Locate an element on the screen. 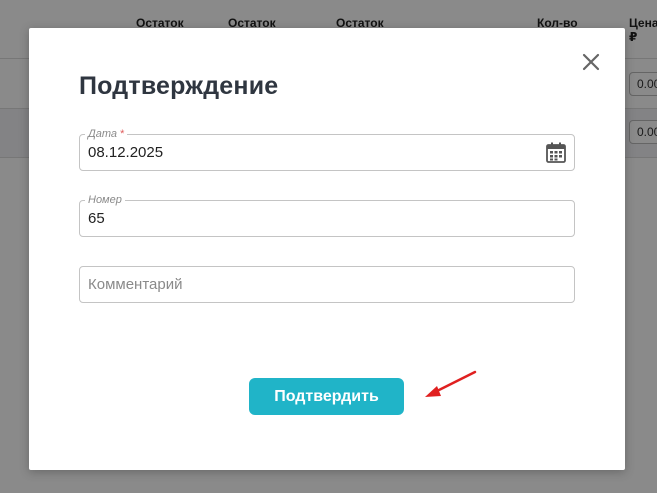 The width and height of the screenshot is (657, 493). comment-field is located at coordinates (327, 284).